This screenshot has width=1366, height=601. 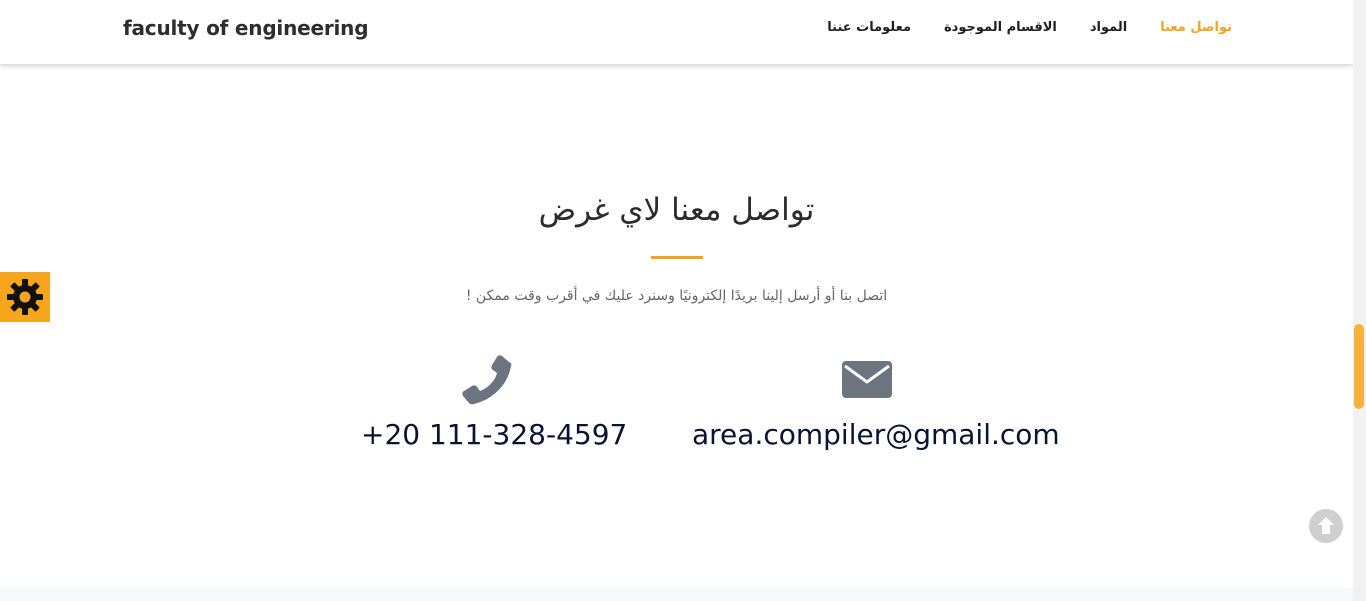 I want to click on scrollbar-thumb, so click(x=1359, y=366).